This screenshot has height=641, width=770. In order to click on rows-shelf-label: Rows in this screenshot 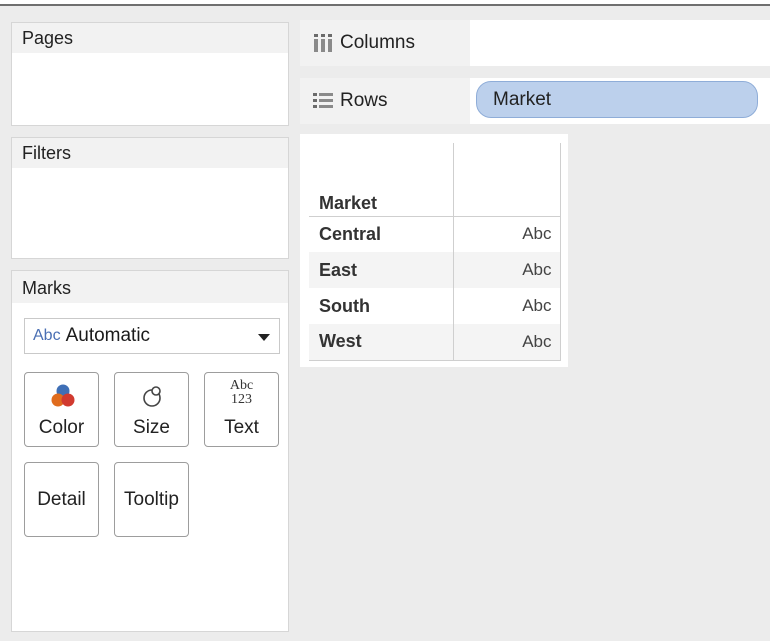, I will do `click(385, 101)`.